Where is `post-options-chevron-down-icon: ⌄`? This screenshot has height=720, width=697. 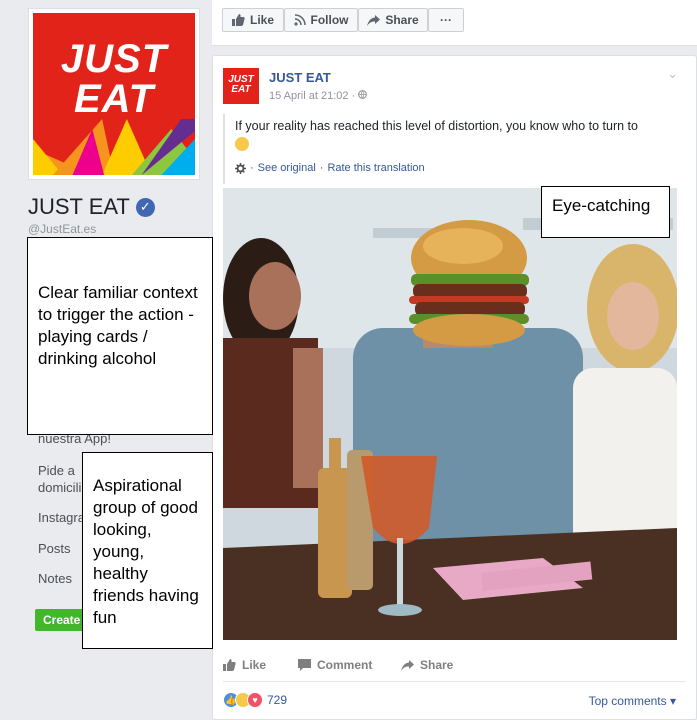
post-options-chevron-down-icon: ⌄ is located at coordinates (672, 74).